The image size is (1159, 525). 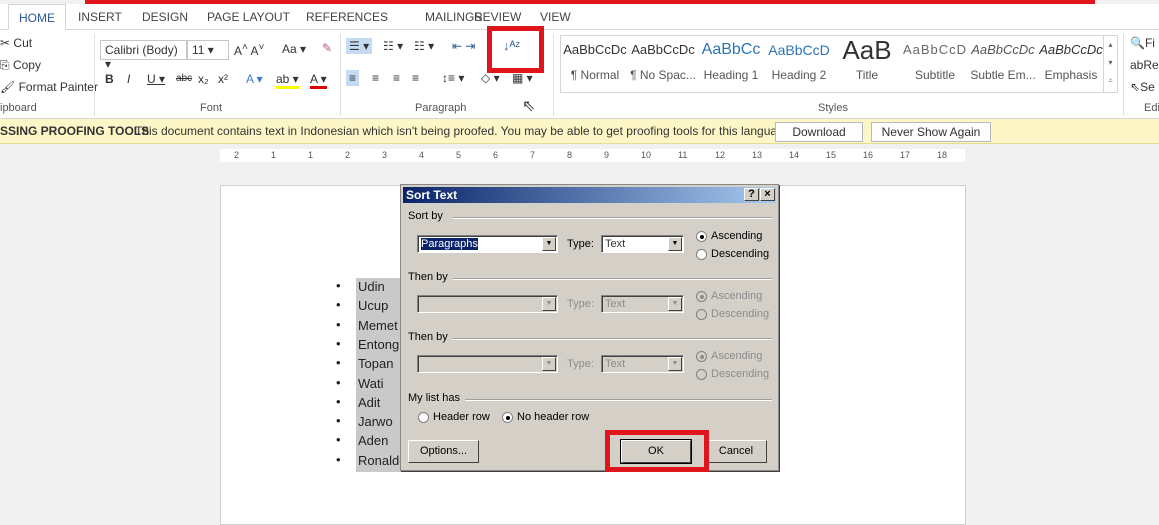 I want to click on align-left-button: ≡, so click(x=353, y=78).